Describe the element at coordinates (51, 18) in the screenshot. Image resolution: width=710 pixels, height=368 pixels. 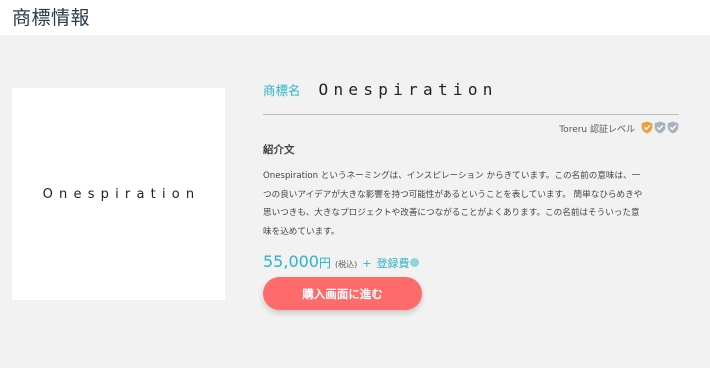
I see `page-title: 商標情報` at that location.